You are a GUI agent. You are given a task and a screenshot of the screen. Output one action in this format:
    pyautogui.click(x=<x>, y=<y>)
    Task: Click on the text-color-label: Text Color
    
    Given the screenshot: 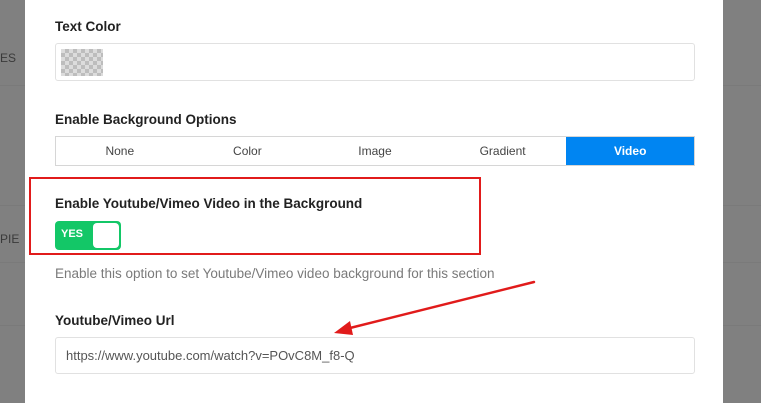 What is the action you would take?
    pyautogui.click(x=88, y=26)
    